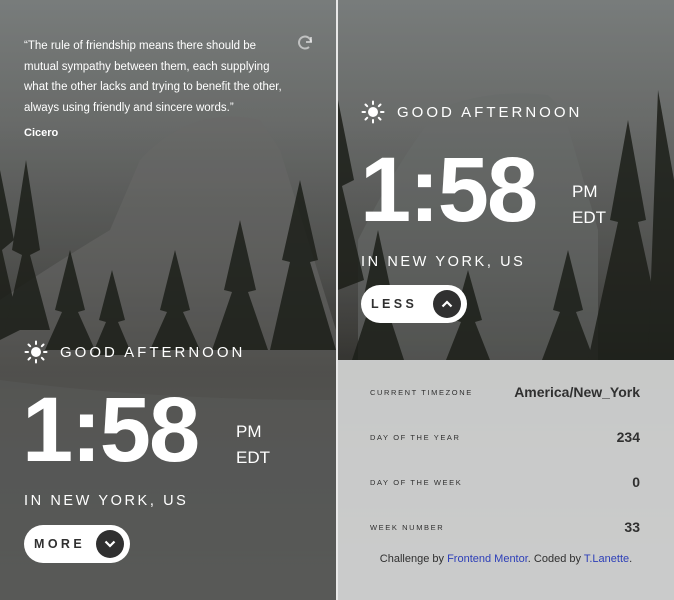  I want to click on detail-value: 0, so click(636, 482).